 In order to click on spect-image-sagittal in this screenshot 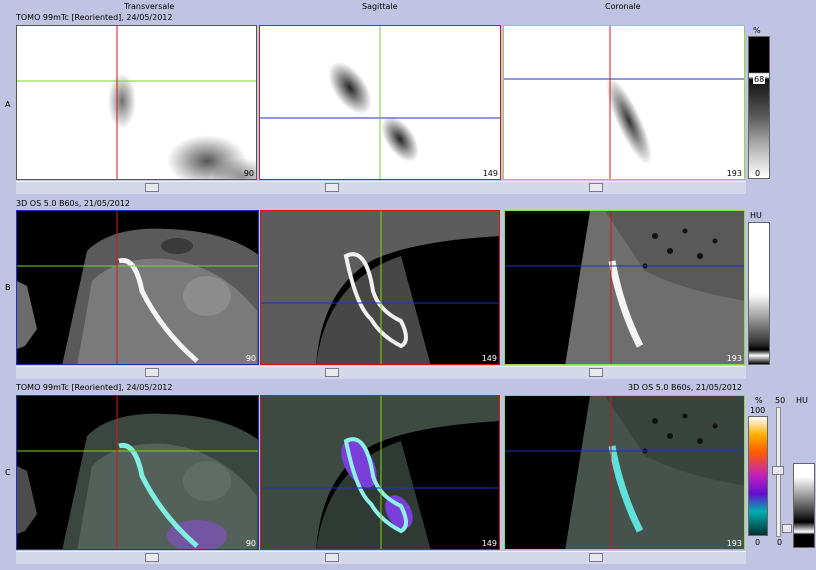, I will do `click(380, 102)`.